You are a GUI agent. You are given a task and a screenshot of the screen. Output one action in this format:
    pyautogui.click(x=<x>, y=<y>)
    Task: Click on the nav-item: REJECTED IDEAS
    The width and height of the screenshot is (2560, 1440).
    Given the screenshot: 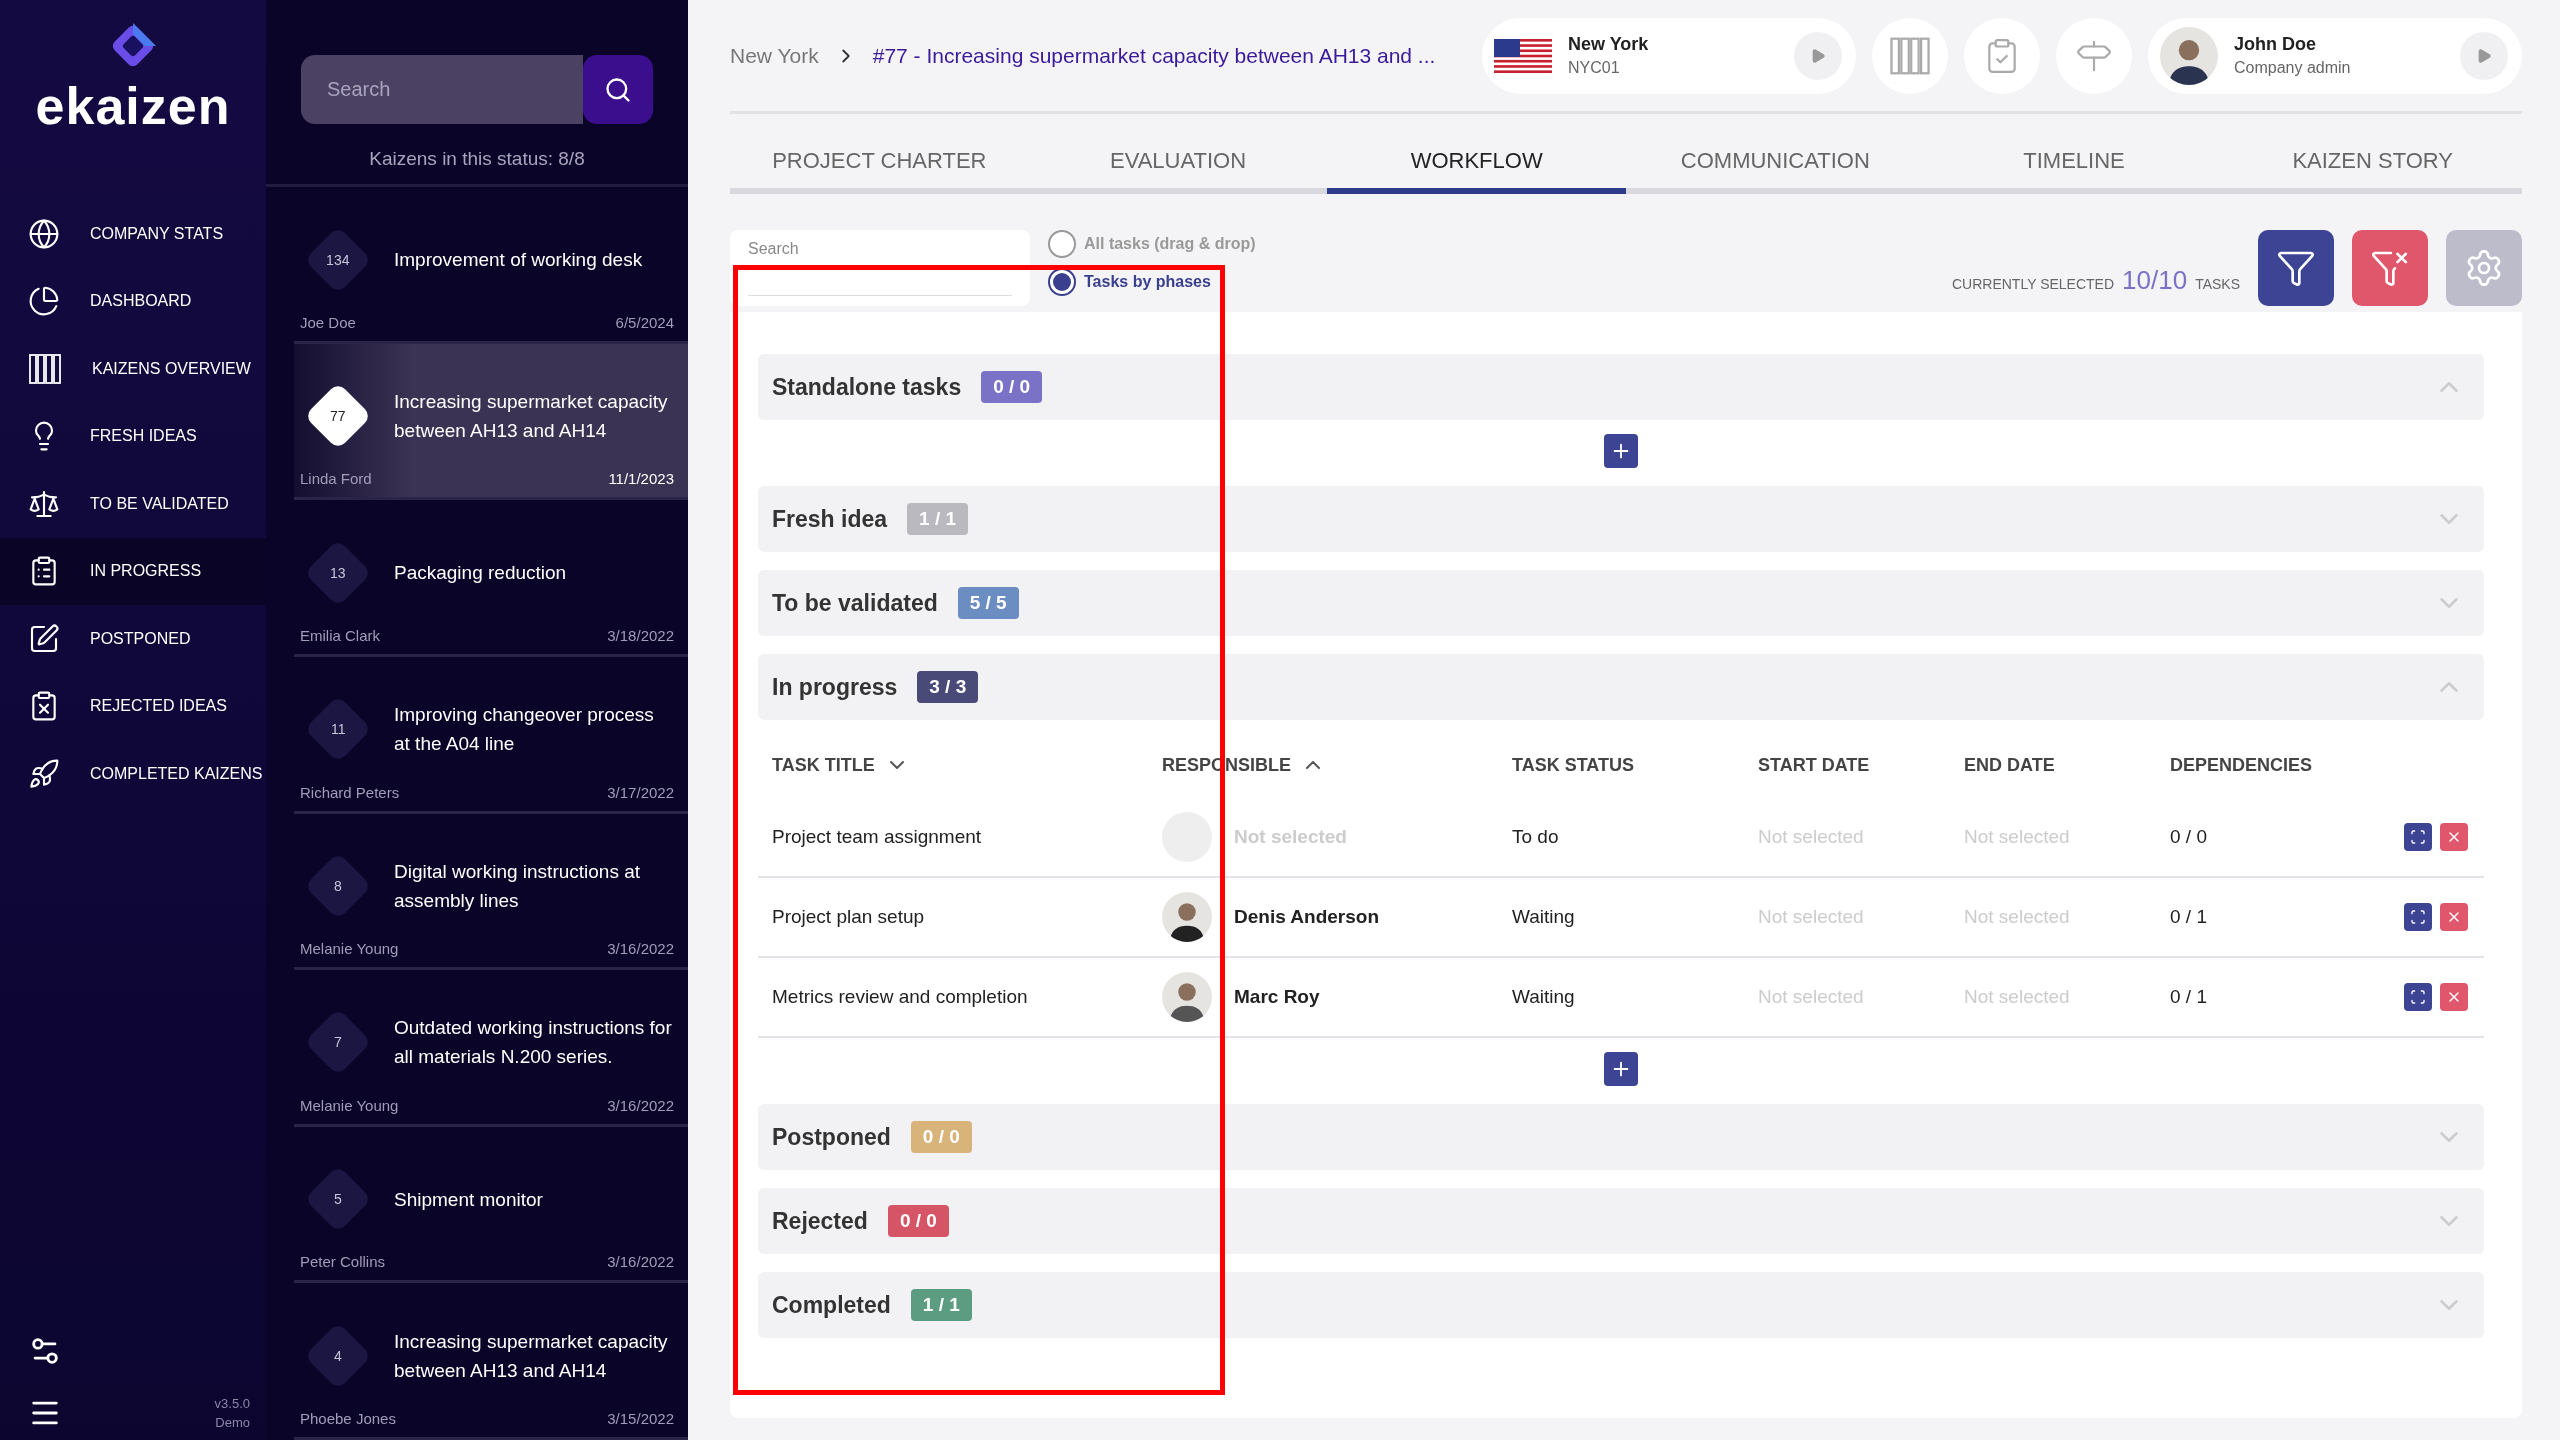 What is the action you would take?
    pyautogui.click(x=133, y=706)
    